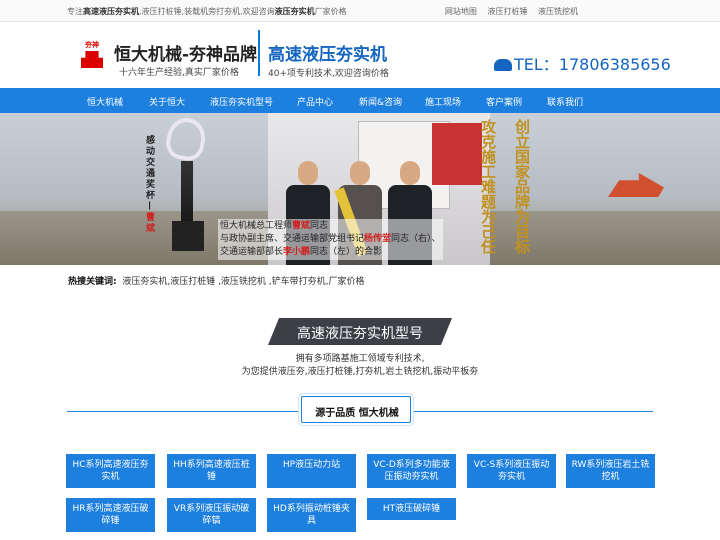 The image size is (720, 540). What do you see at coordinates (503, 65) in the screenshot?
I see `phone-icon` at bounding box center [503, 65].